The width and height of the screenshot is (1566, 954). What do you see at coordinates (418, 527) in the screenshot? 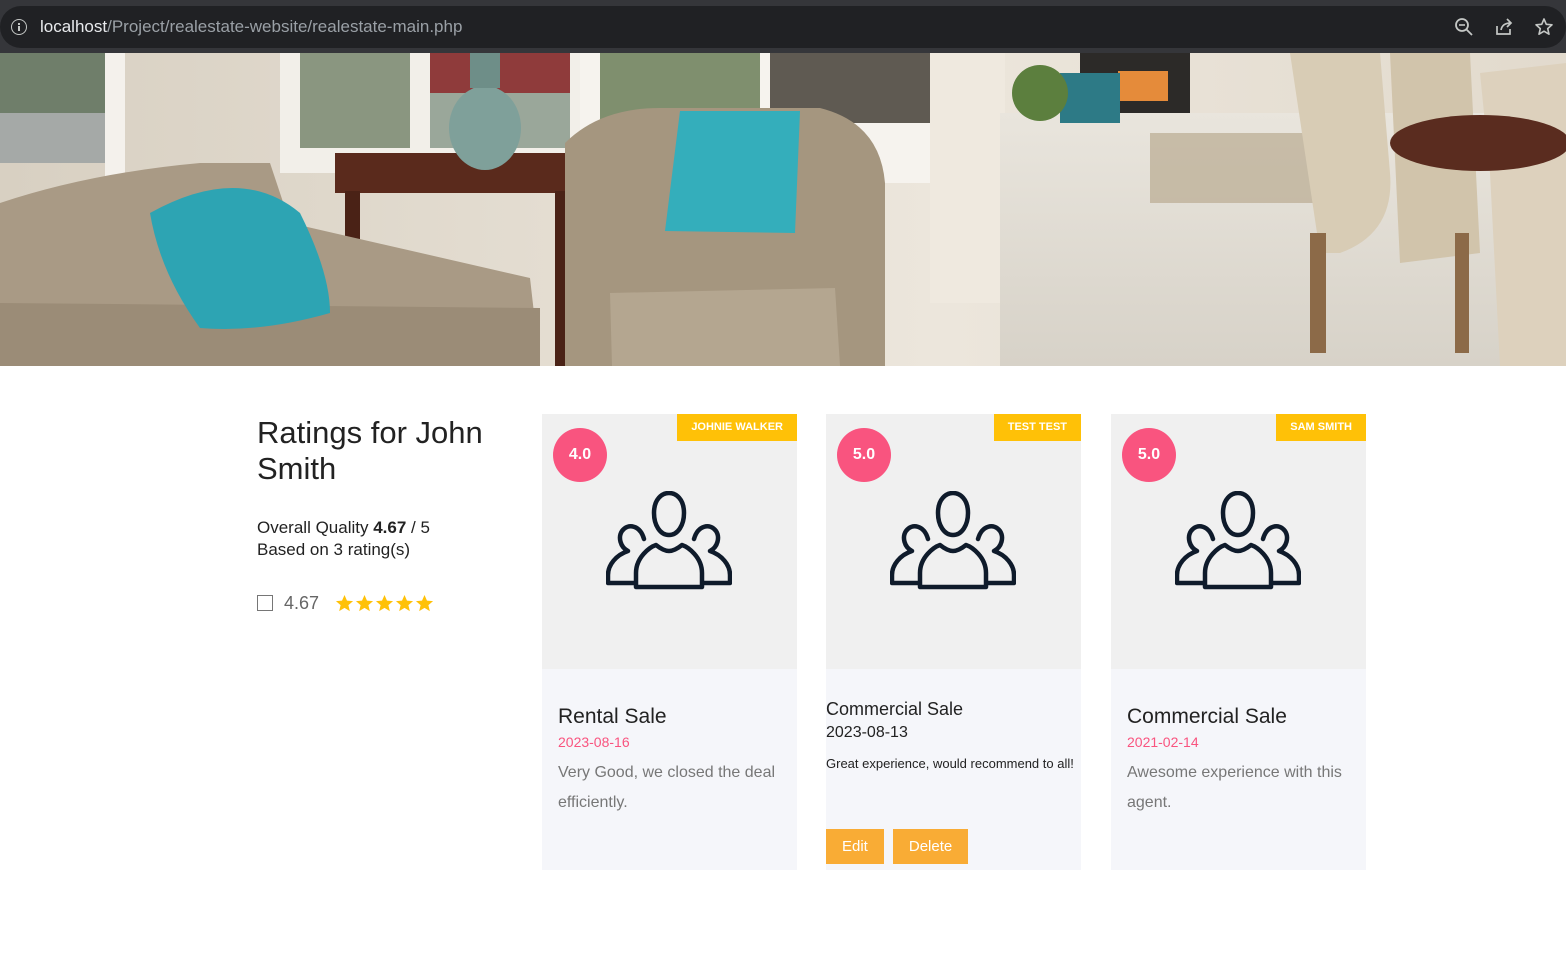
I see `quality-max: / 5` at bounding box center [418, 527].